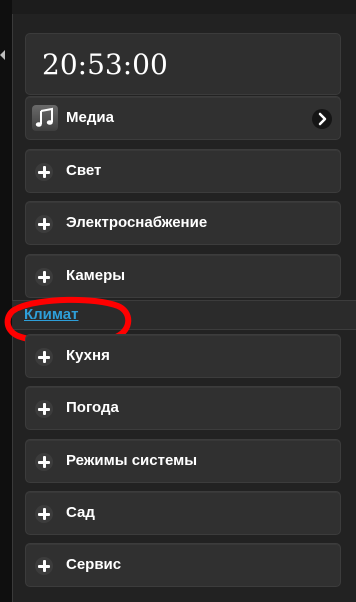 The image size is (356, 602). I want to click on menu-item-cameras: Камеры, so click(183, 276).